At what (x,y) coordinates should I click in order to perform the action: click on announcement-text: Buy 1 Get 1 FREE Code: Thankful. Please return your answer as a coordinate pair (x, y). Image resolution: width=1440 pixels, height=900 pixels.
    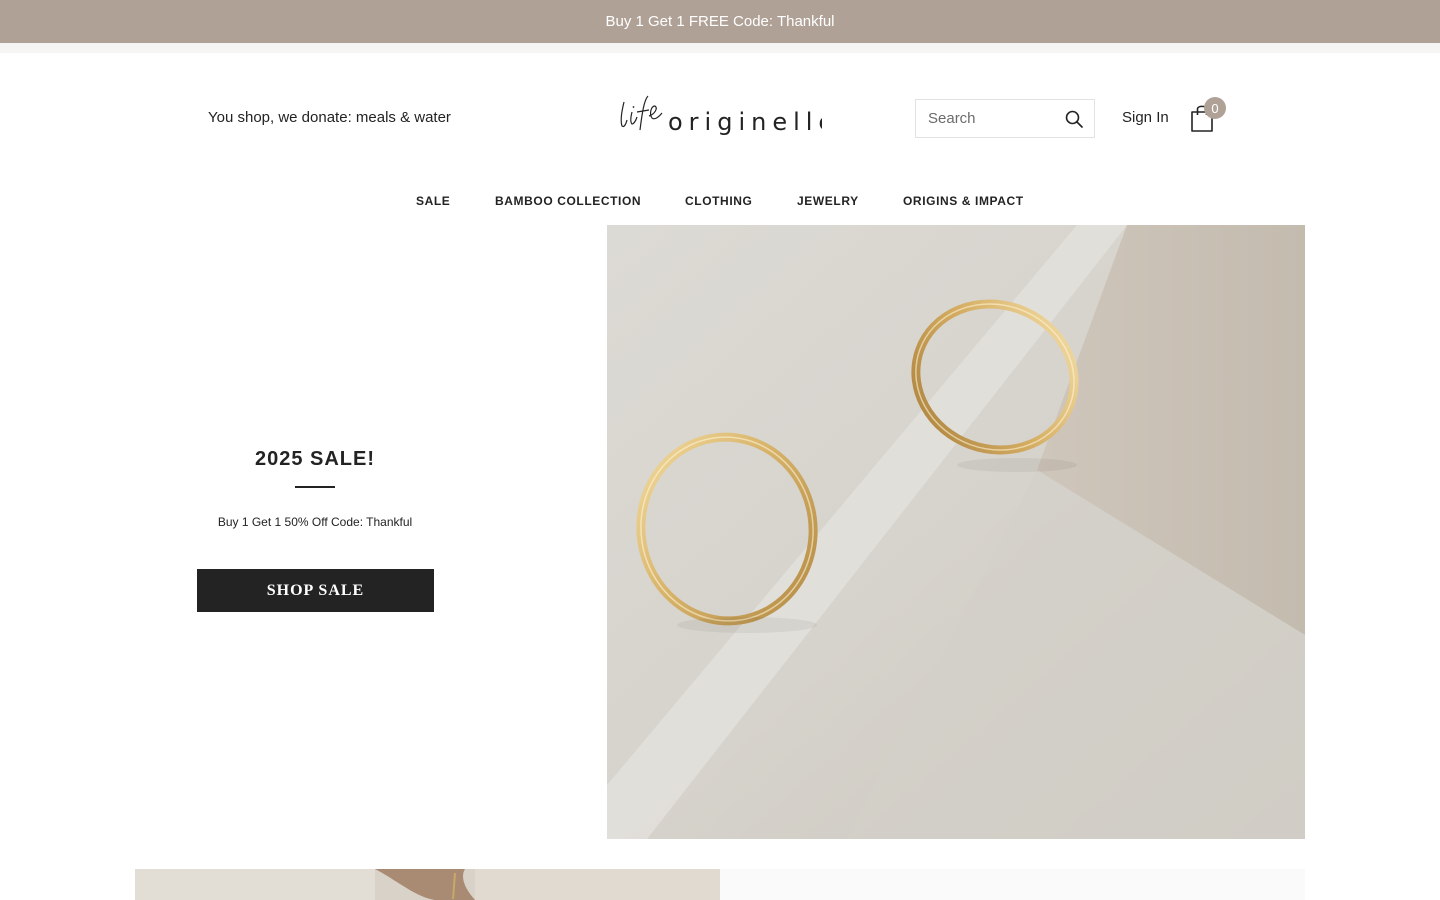
    Looking at the image, I should click on (720, 21).